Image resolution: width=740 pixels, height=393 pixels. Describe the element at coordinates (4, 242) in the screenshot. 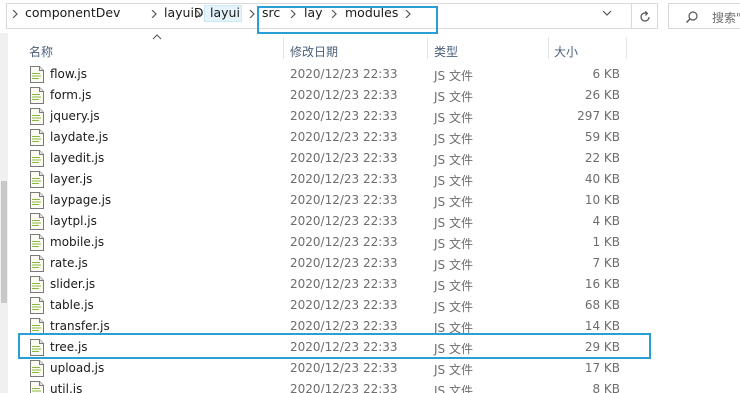

I see `navigation-scrollbar-thumb` at that location.